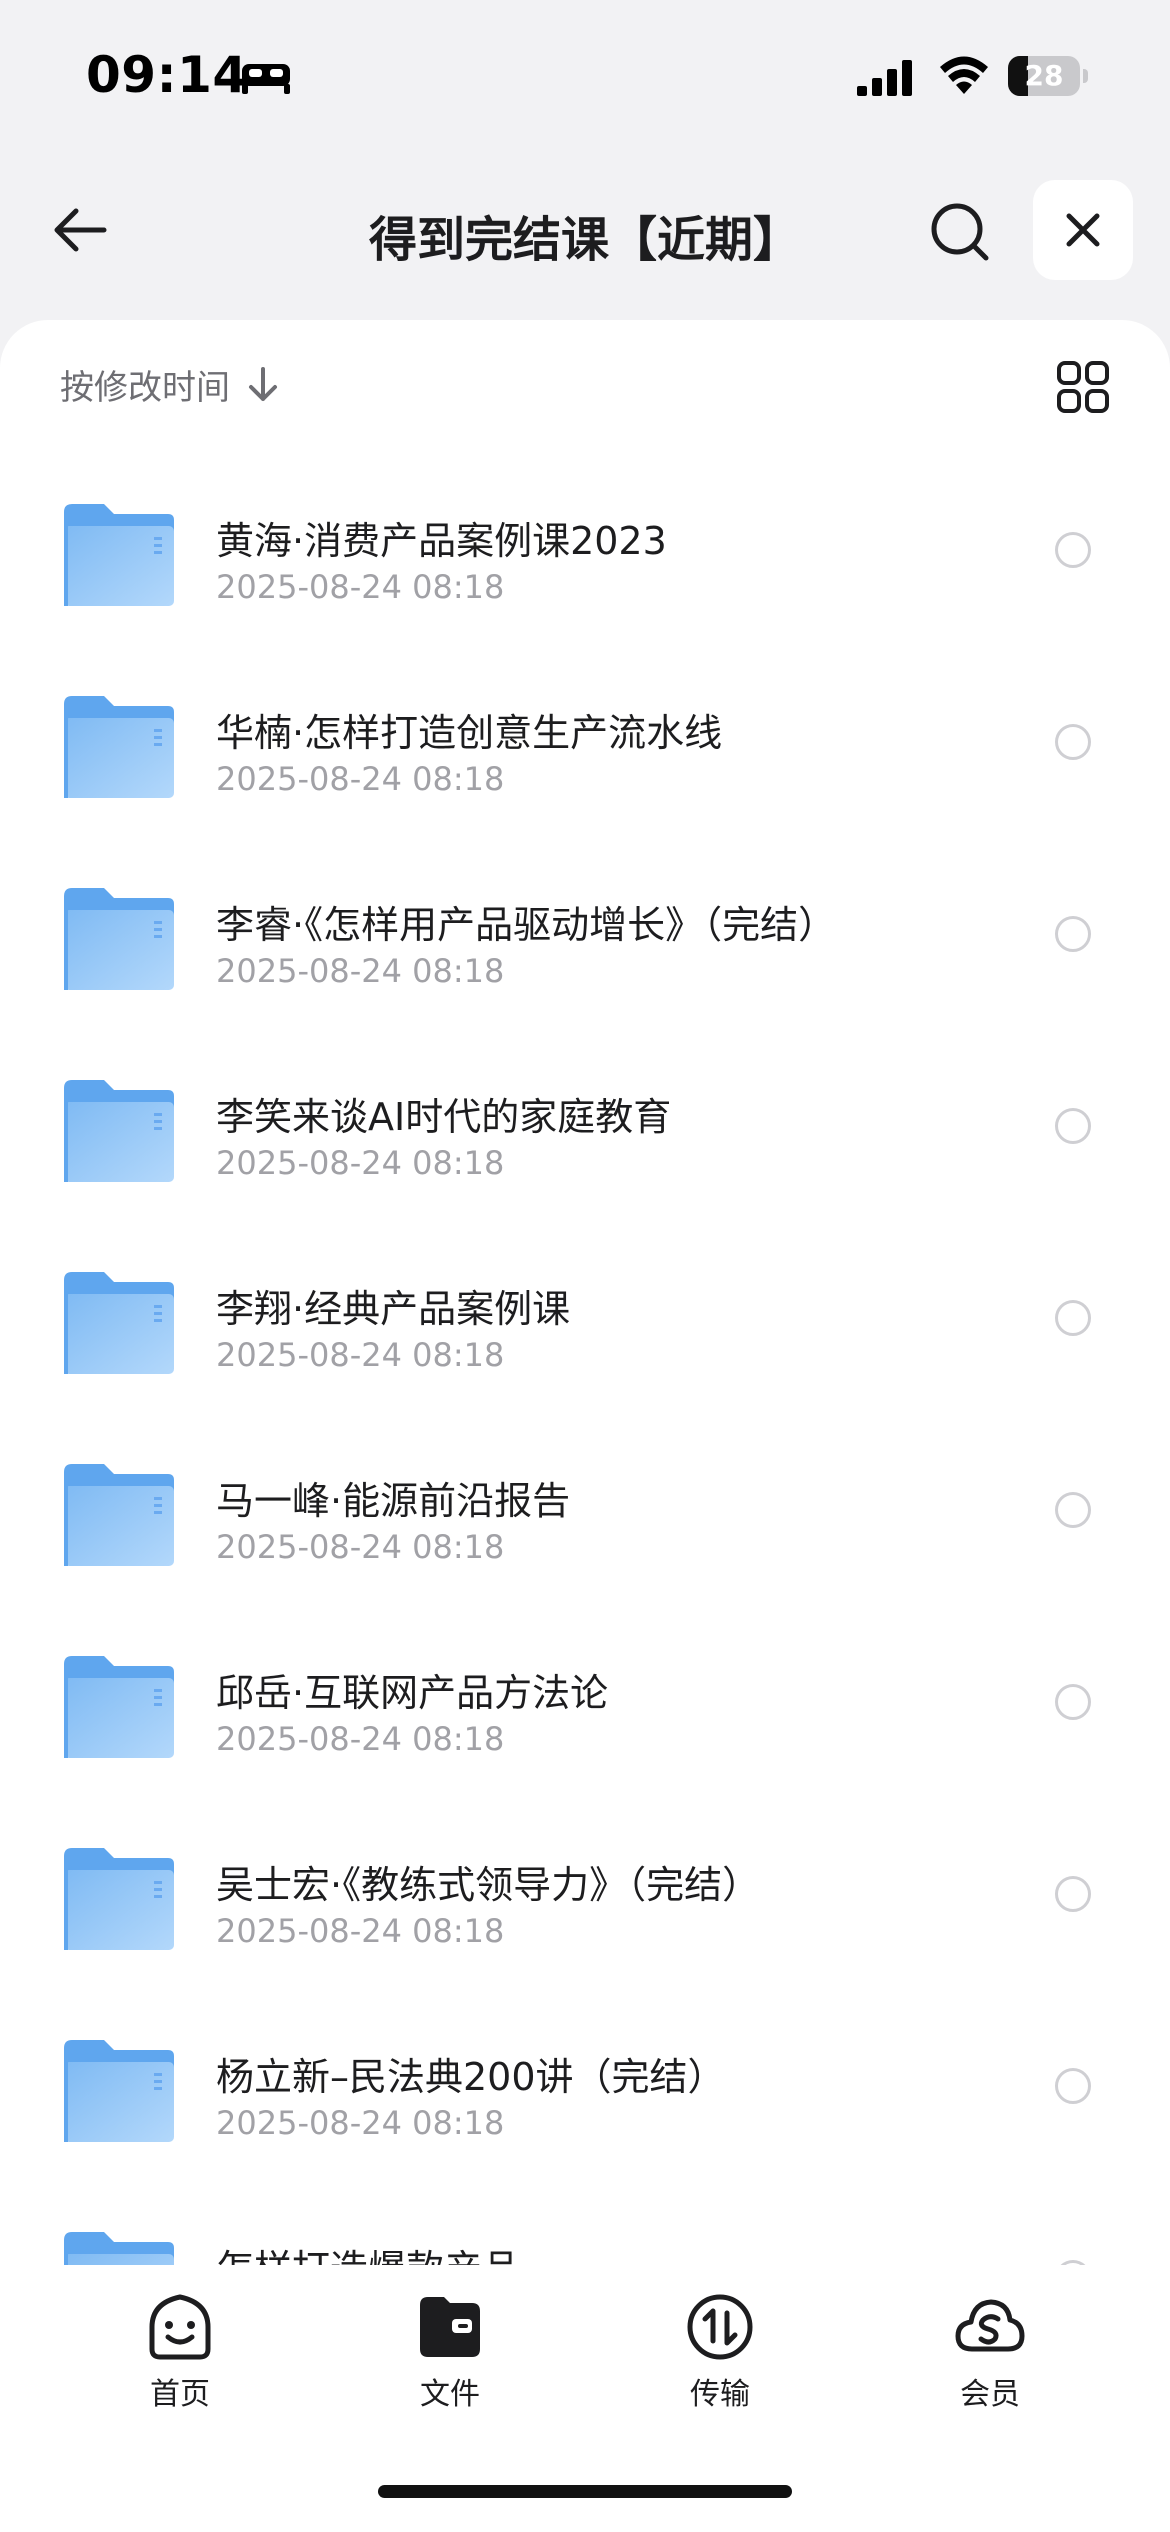 This screenshot has height=2532, width=1170. Describe the element at coordinates (1044, 75) in the screenshot. I see `battery-level: 28` at that location.